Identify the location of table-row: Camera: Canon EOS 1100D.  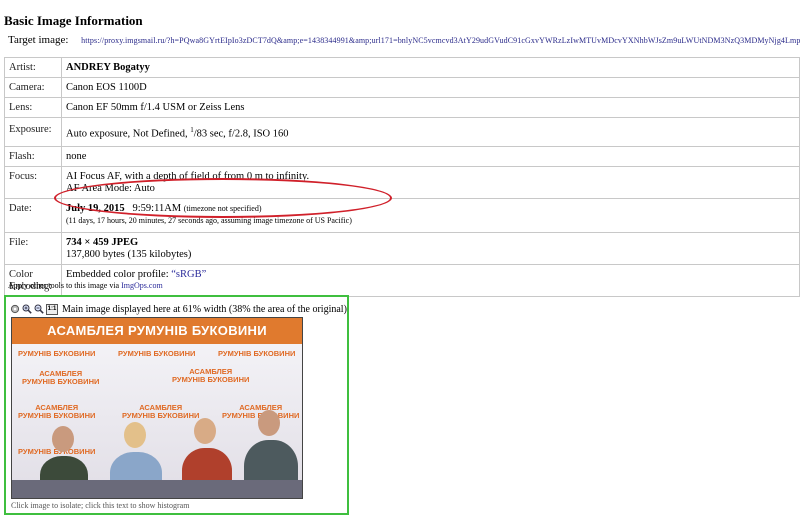
(402, 87).